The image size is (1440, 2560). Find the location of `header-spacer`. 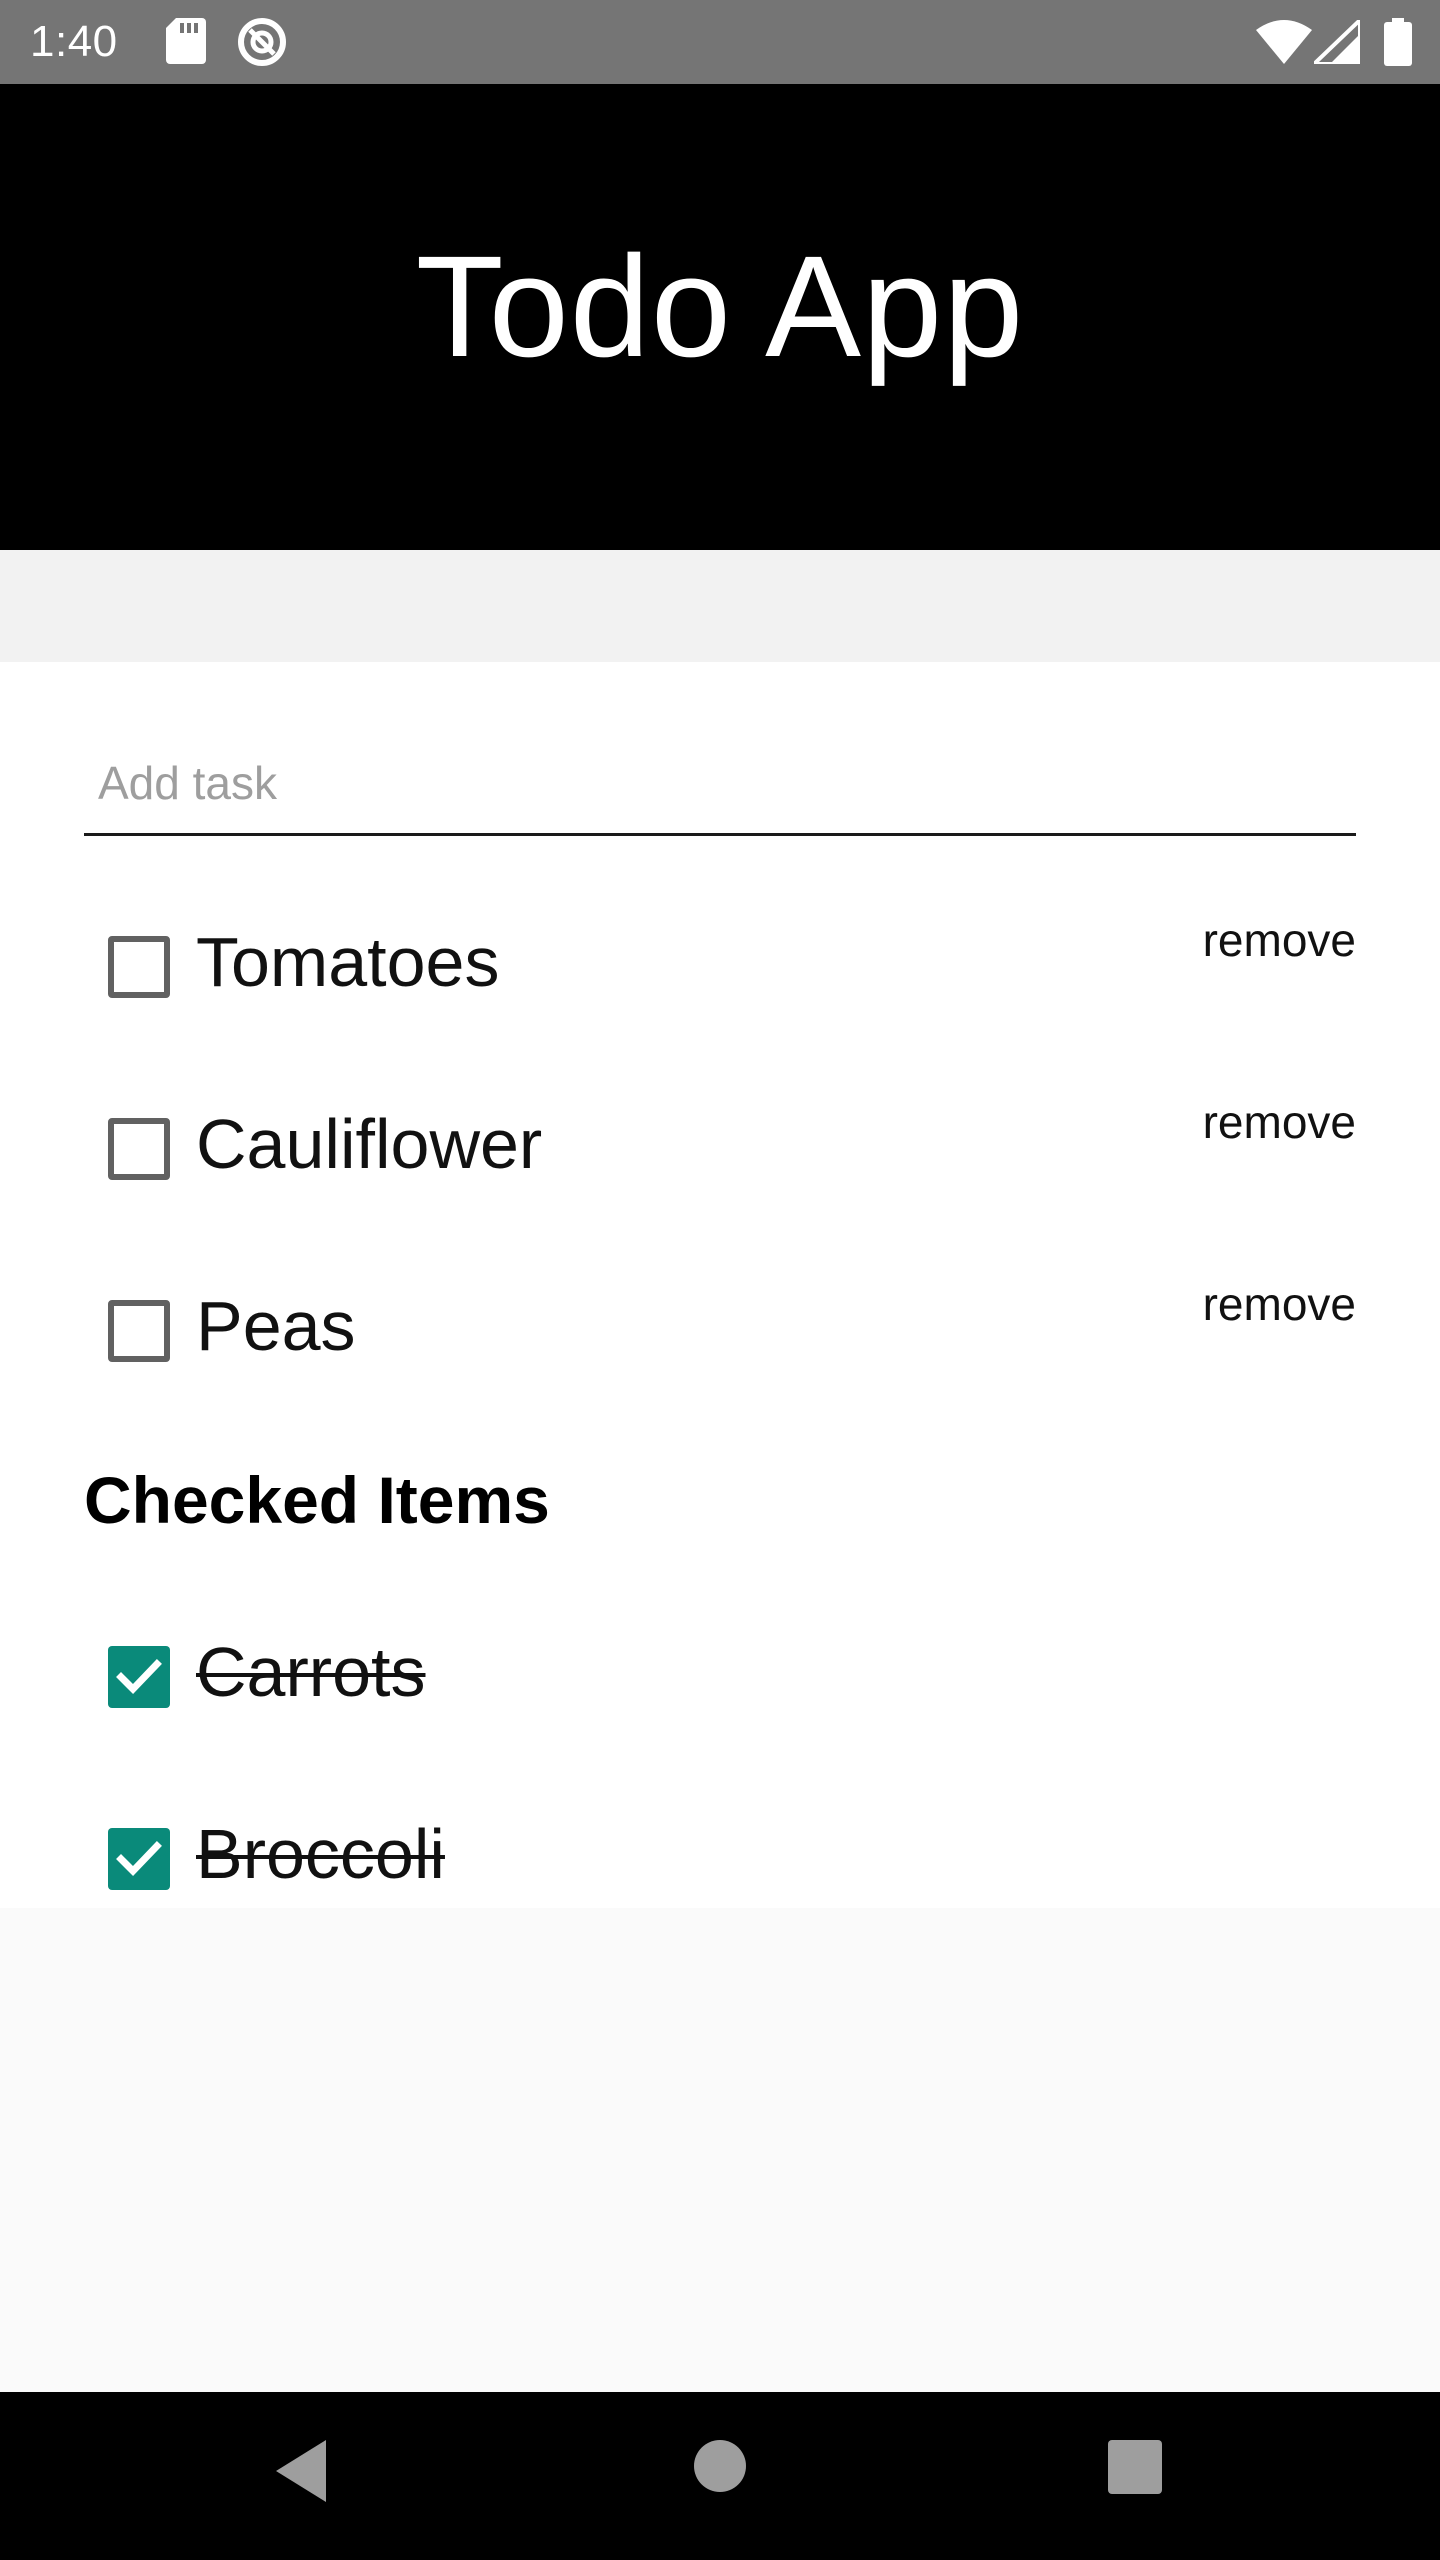

header-spacer is located at coordinates (720, 606).